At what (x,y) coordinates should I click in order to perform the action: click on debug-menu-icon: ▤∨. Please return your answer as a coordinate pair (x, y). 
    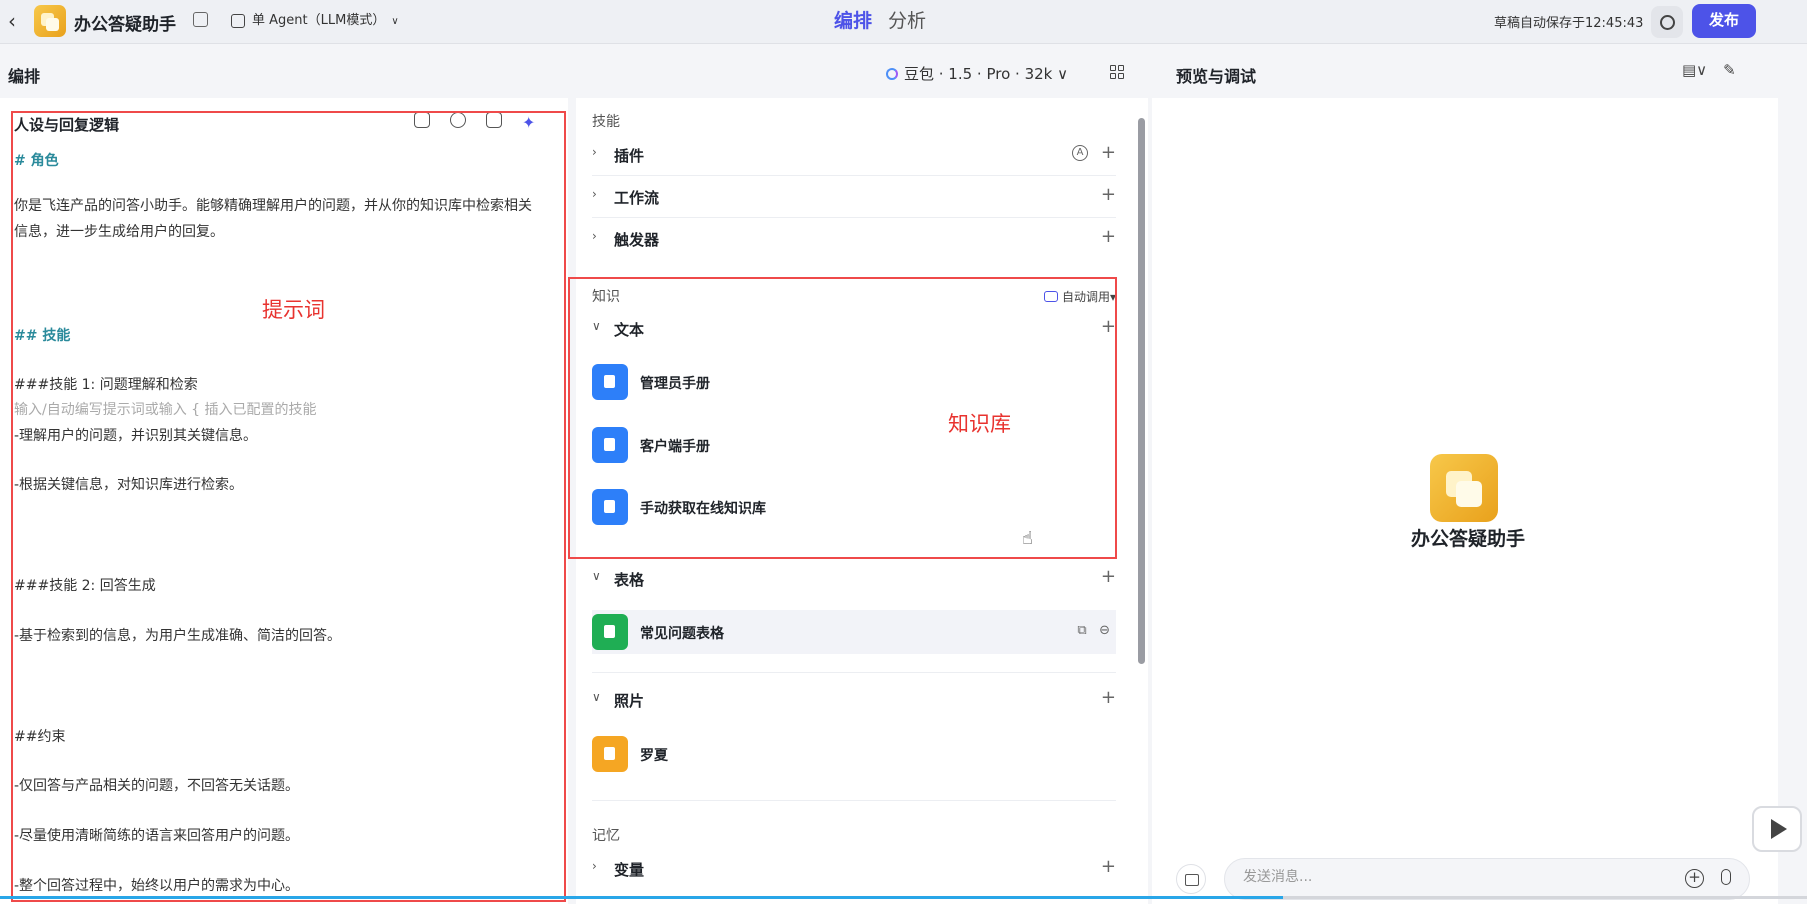
    Looking at the image, I should click on (1694, 70).